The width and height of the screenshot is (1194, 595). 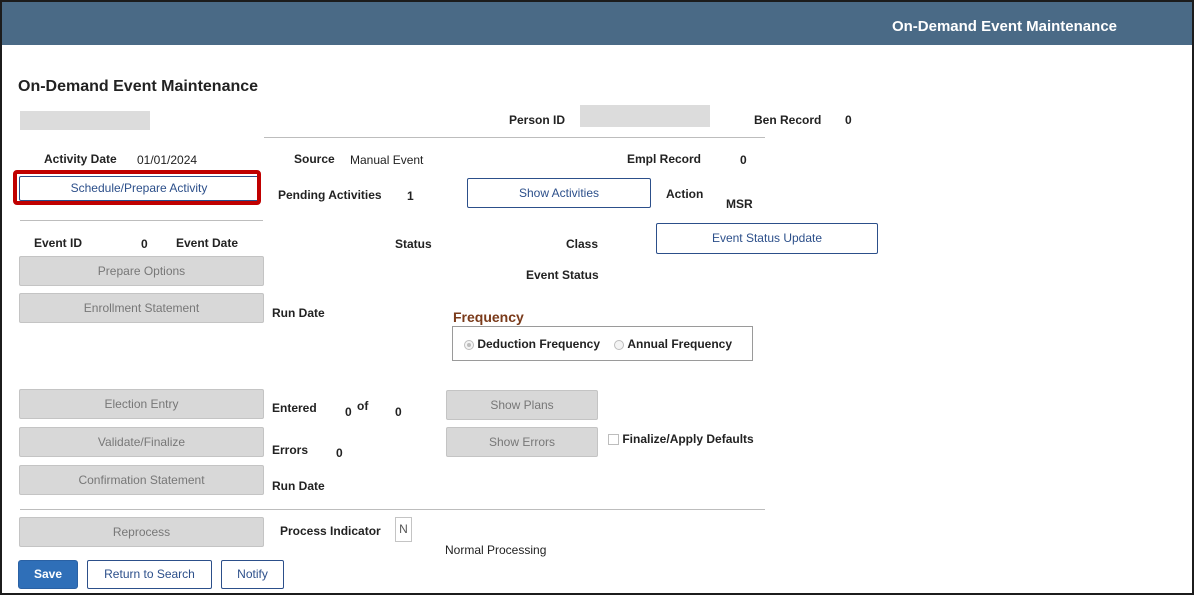 What do you see at coordinates (348, 412) in the screenshot?
I see `entered-value: 0` at bounding box center [348, 412].